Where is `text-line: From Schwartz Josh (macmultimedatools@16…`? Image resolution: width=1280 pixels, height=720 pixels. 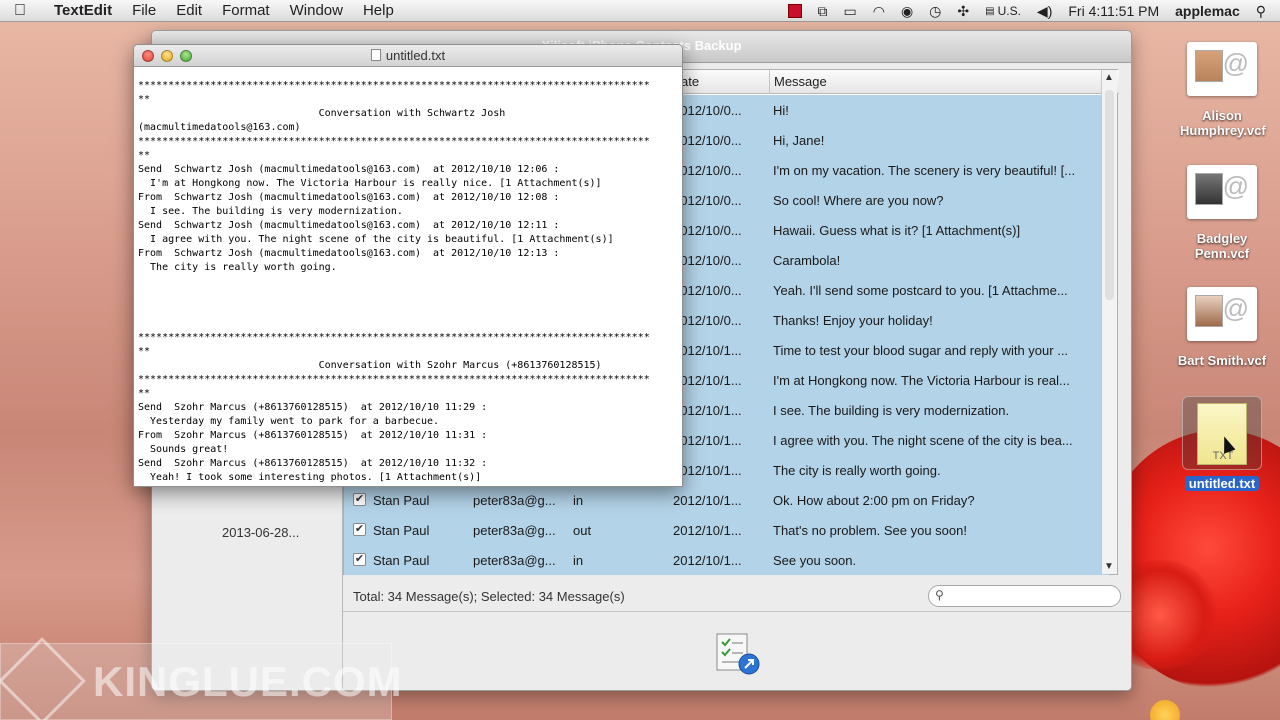 text-line: From Schwartz Josh (macmultimedatools@16… is located at coordinates (349, 253).